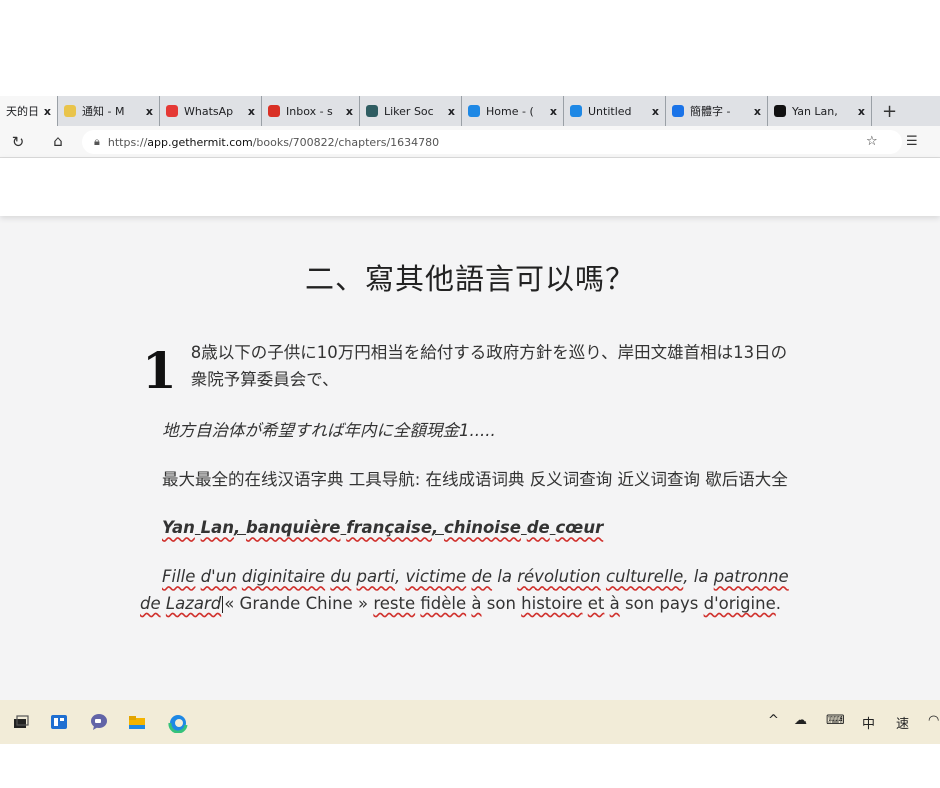 The image size is (940, 788). I want to click on lock-icon: 🔒︎, so click(97, 142).